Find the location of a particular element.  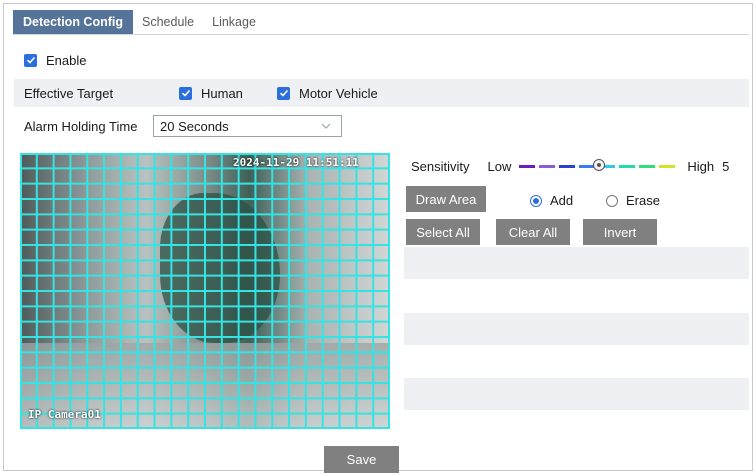

motor-vehicle-checkbox is located at coordinates (283, 93).